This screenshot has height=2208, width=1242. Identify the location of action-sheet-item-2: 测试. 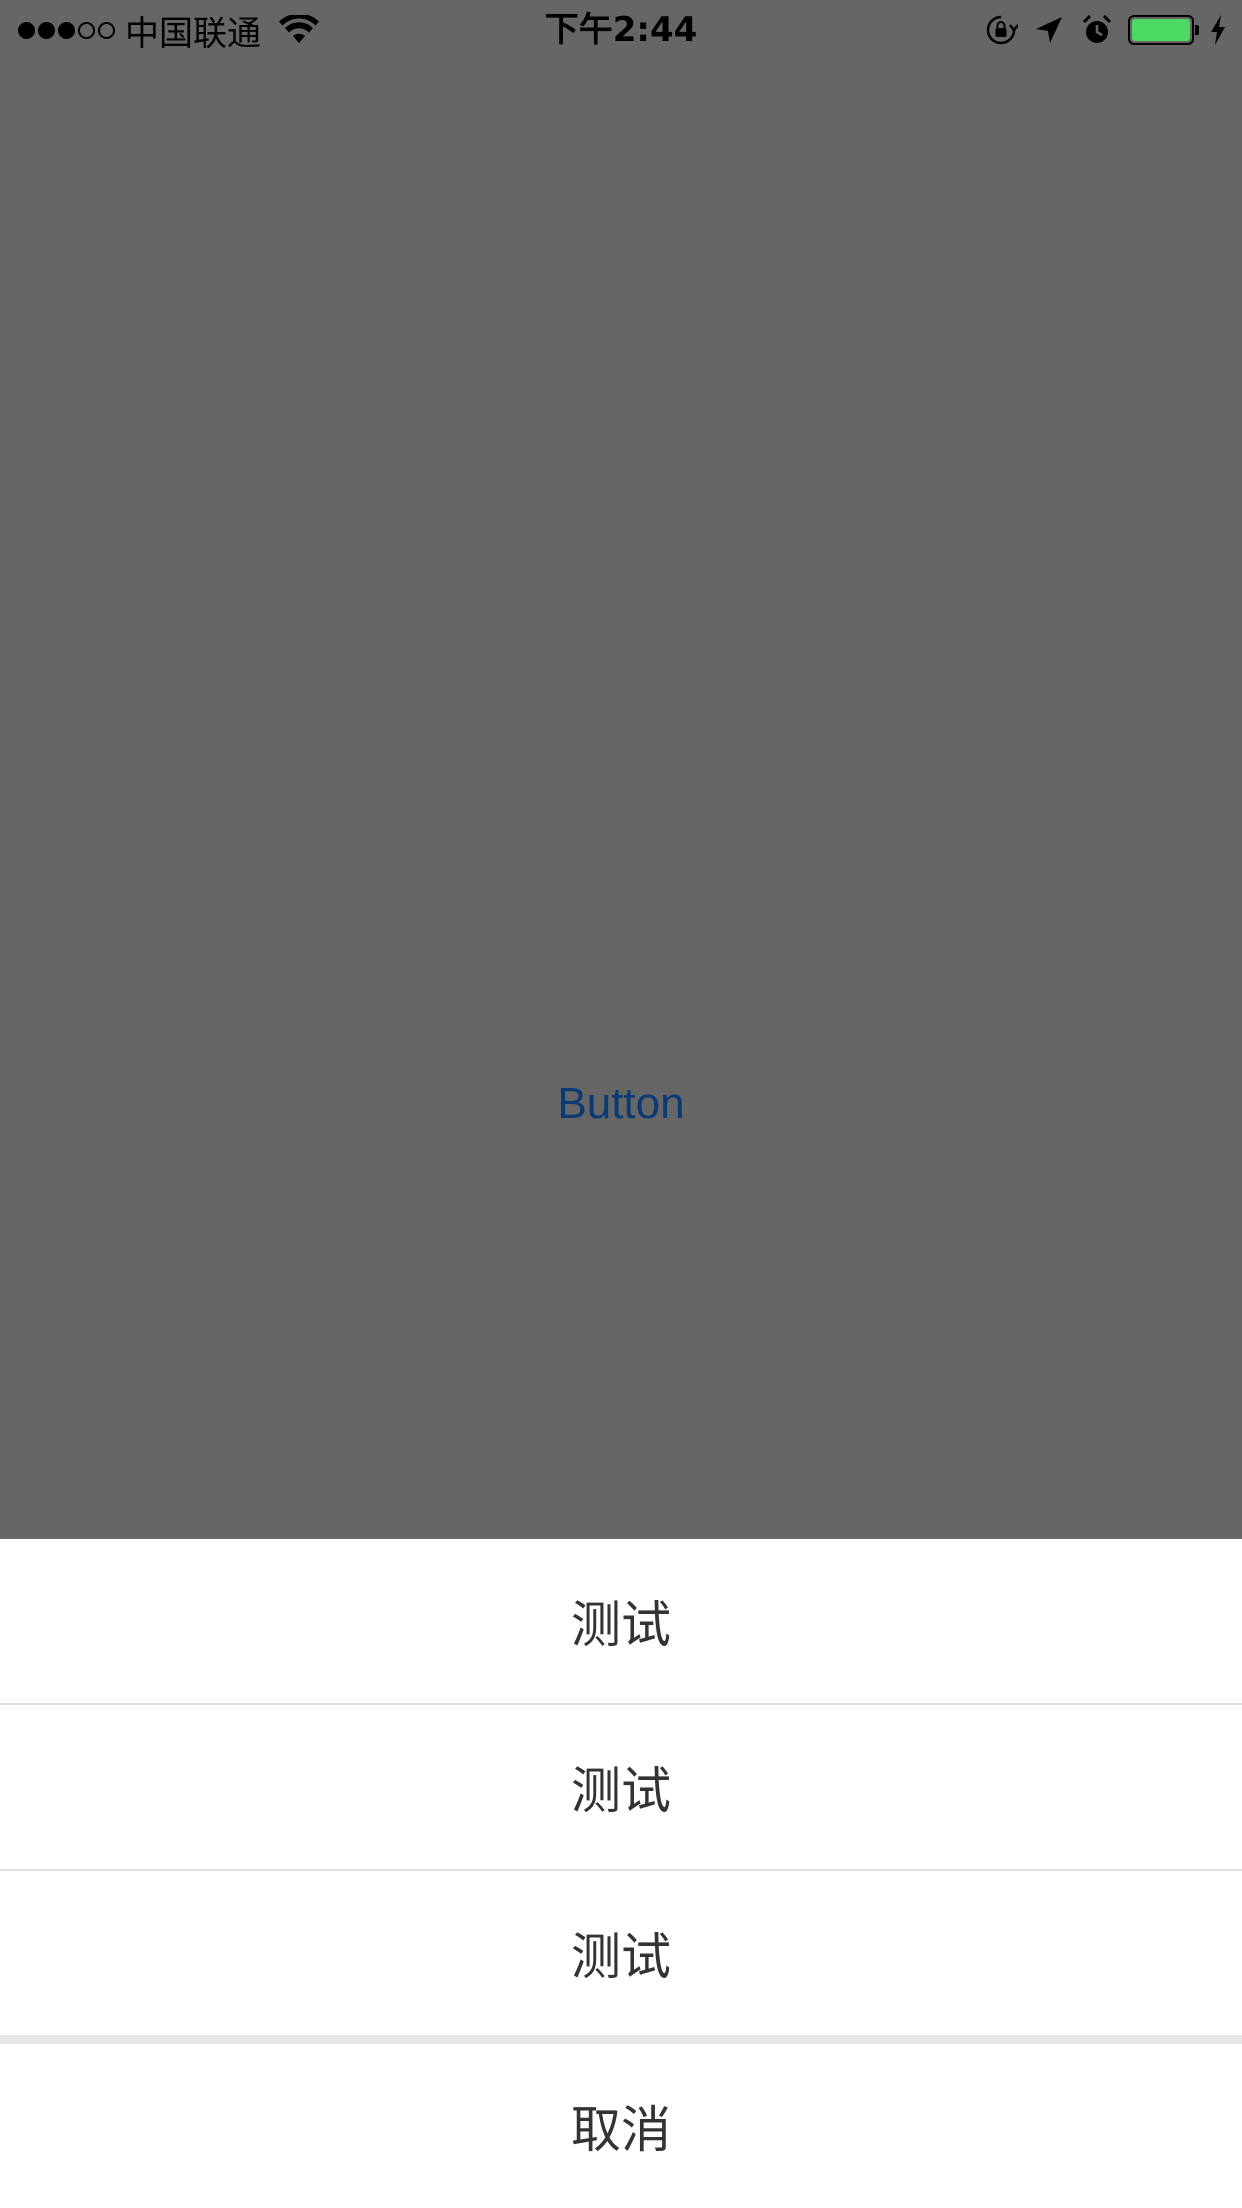
(621, 1787).